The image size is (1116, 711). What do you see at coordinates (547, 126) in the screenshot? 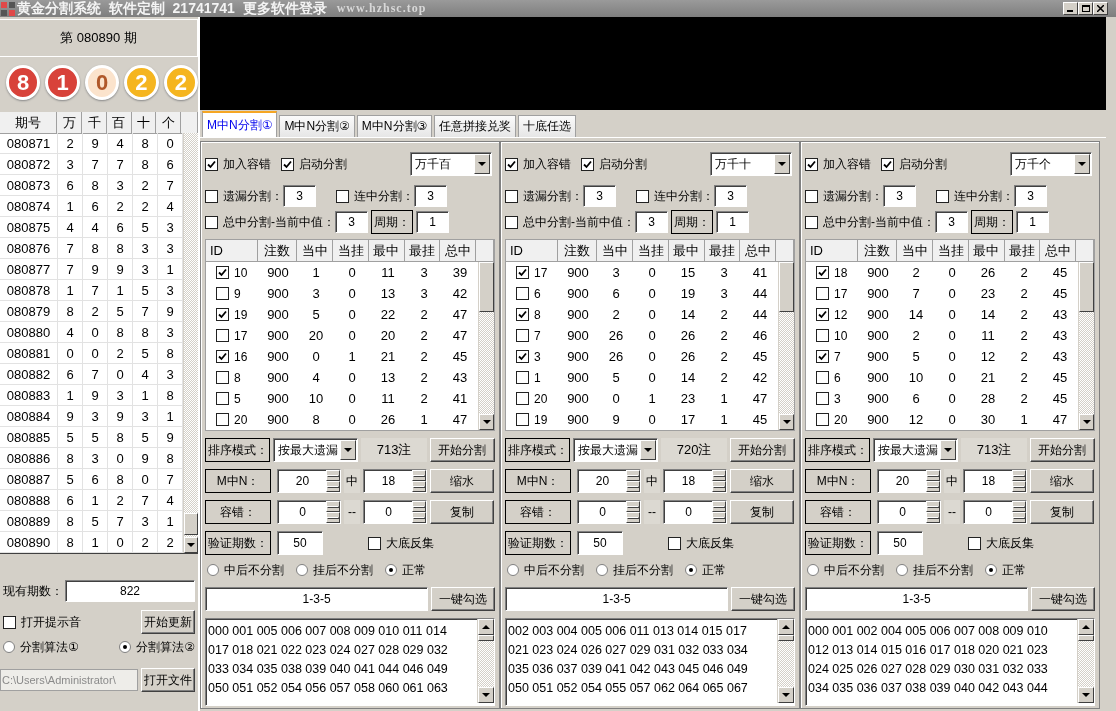
I see `tab: 十底任选` at bounding box center [547, 126].